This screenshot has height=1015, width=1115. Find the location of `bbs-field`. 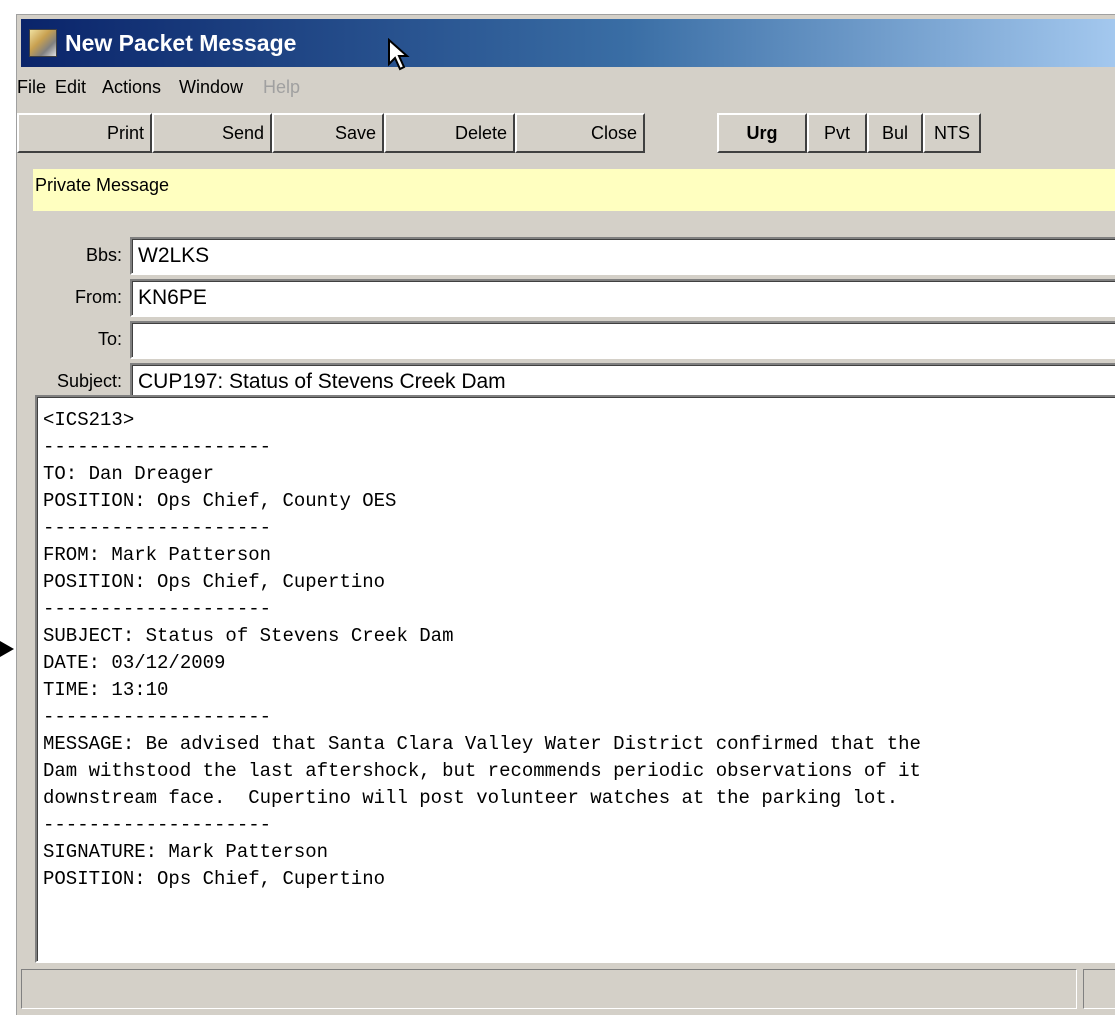

bbs-field is located at coordinates (622, 256).